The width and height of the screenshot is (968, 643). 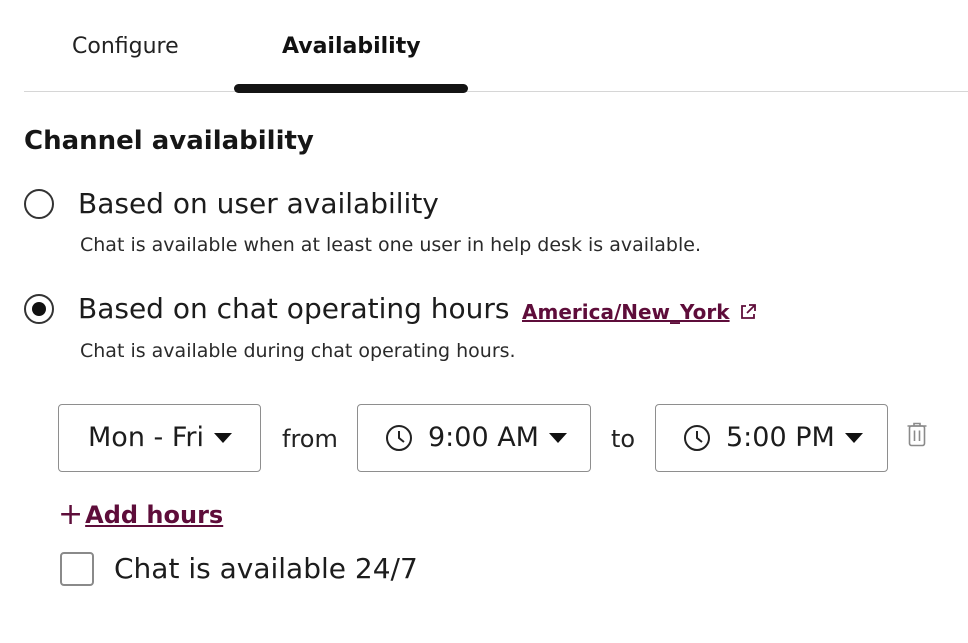 What do you see at coordinates (71, 514) in the screenshot?
I see `plus-icon: +` at bounding box center [71, 514].